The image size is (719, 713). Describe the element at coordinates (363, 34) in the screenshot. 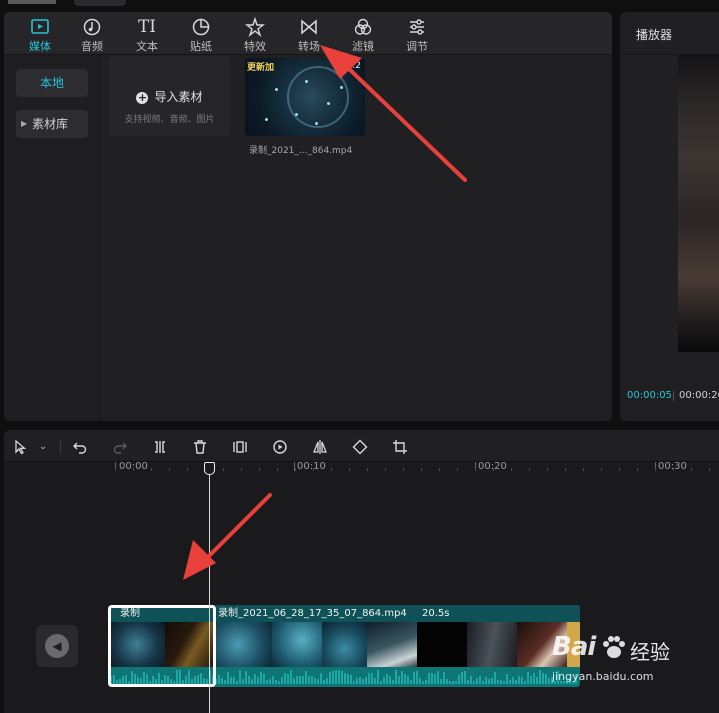

I see `tab-filter: 滤镜` at that location.